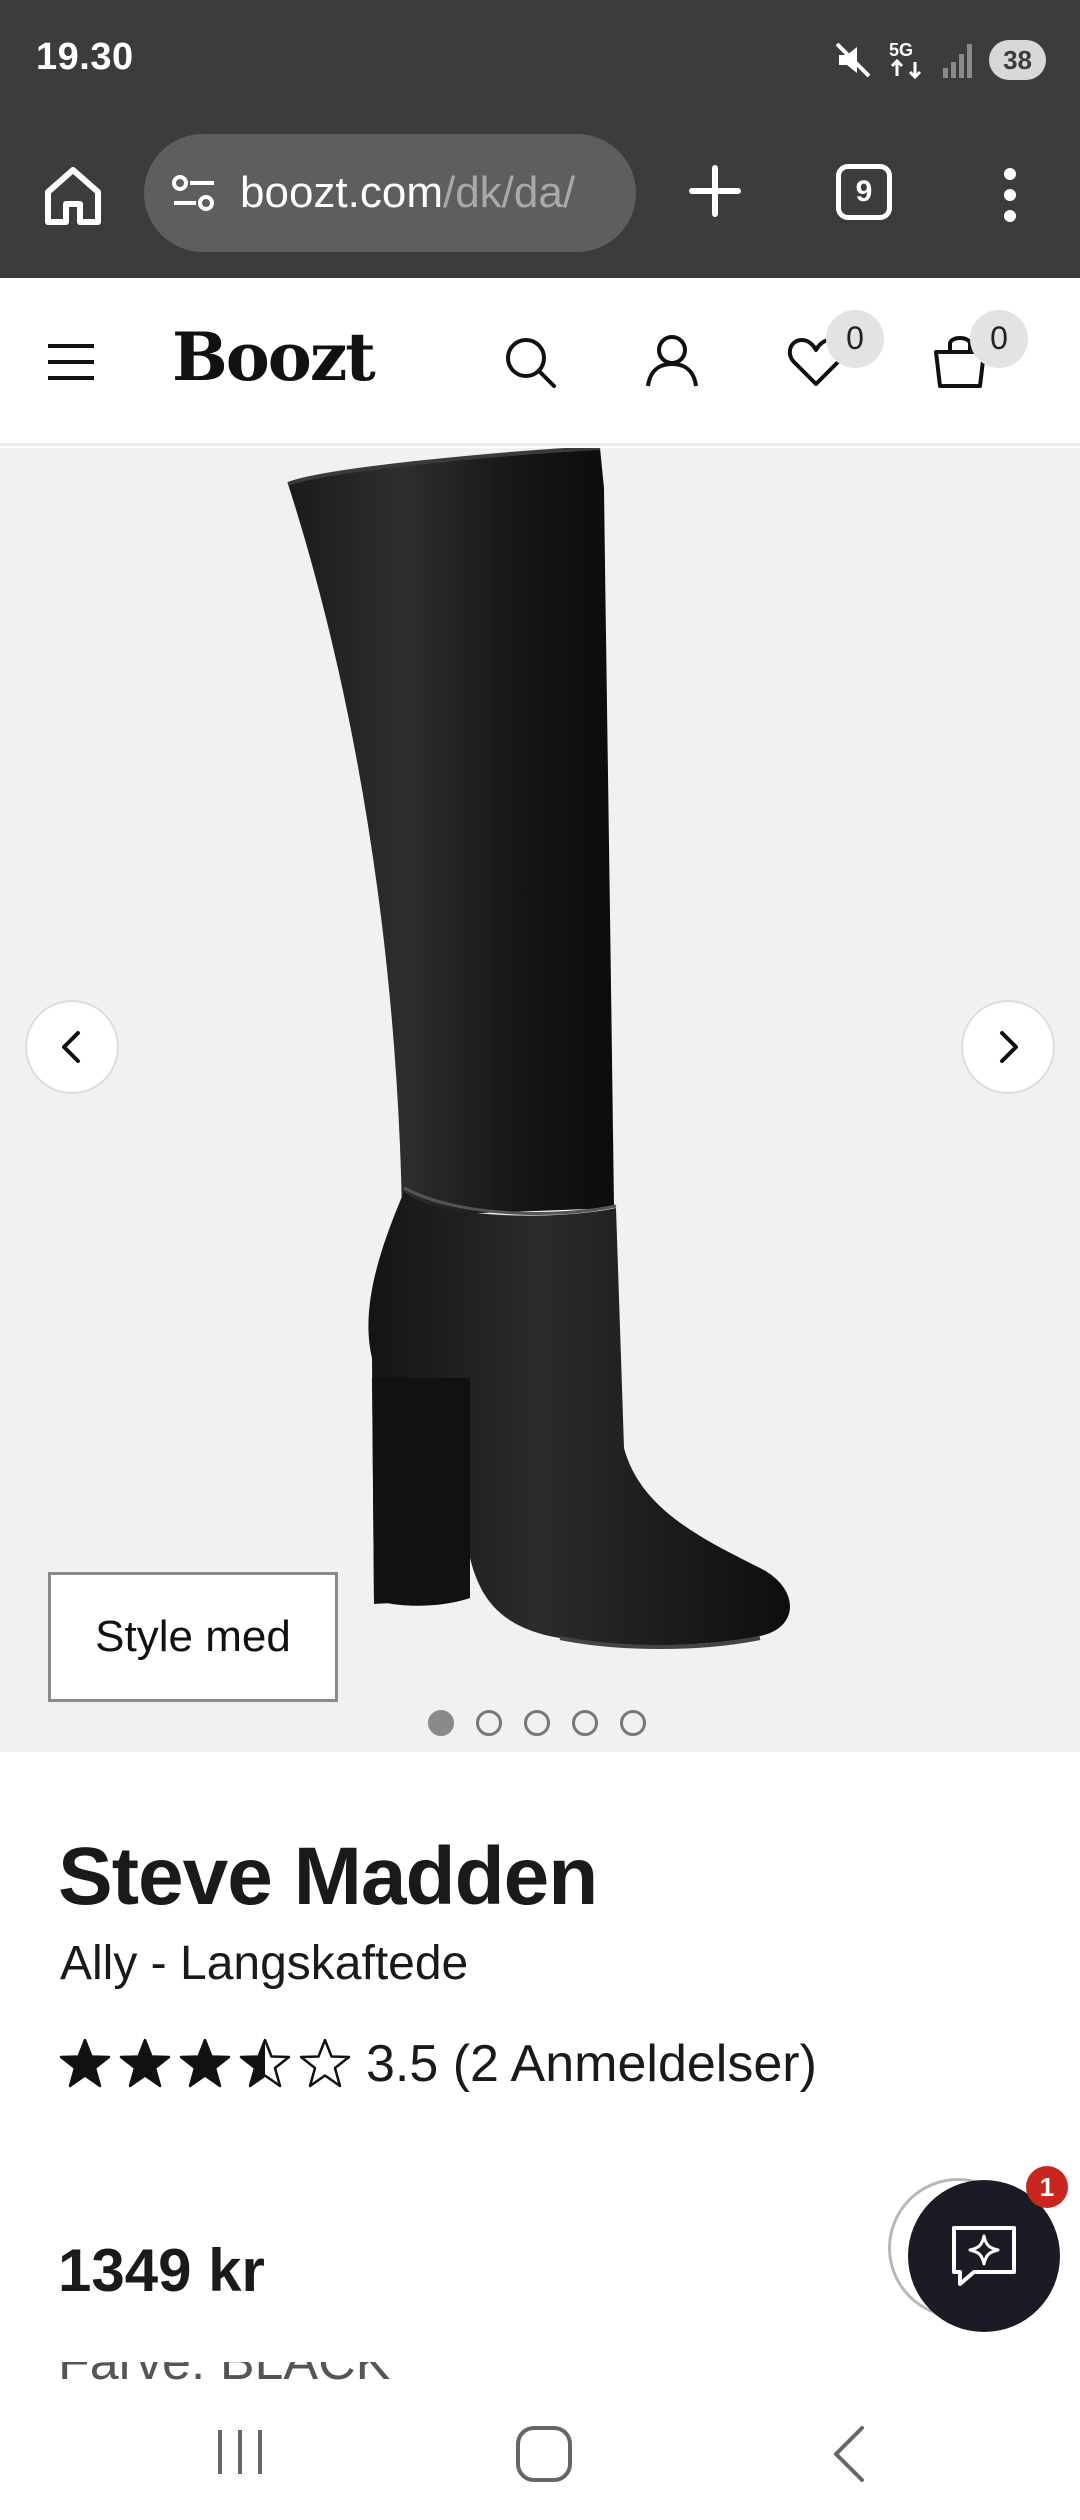 The image size is (1080, 2520). Describe the element at coordinates (591, 2064) in the screenshot. I see `rating-text: 3.5 (2 Anmeldelser)` at that location.